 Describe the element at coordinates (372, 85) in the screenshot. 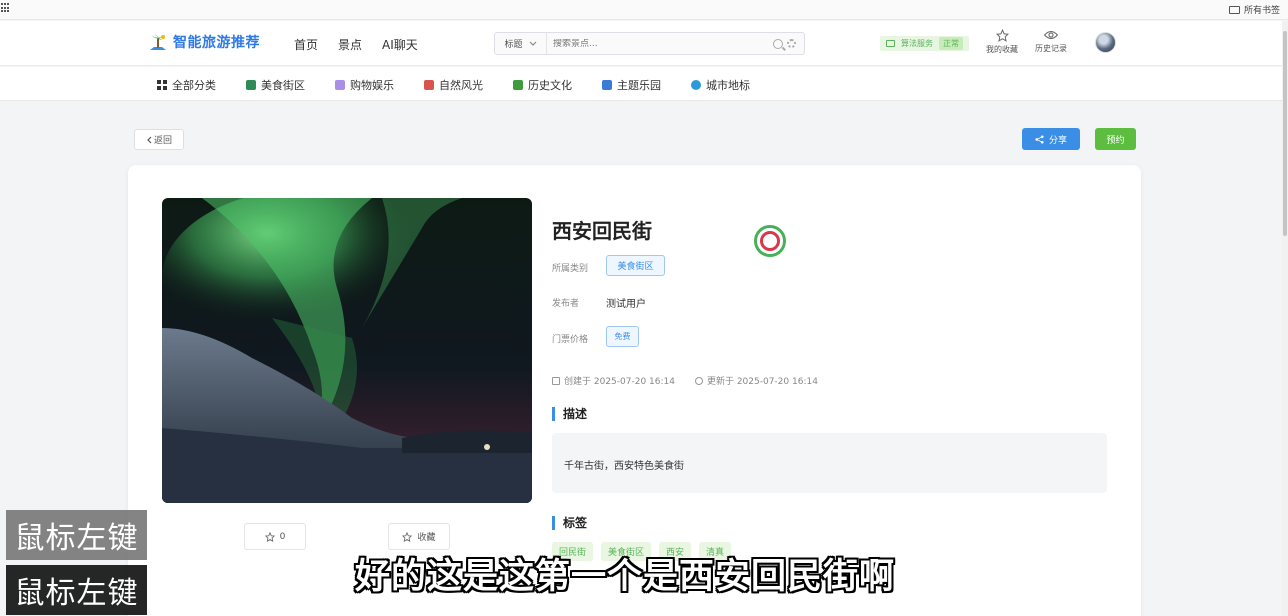

I see `category-label: 购物娱乐` at that location.